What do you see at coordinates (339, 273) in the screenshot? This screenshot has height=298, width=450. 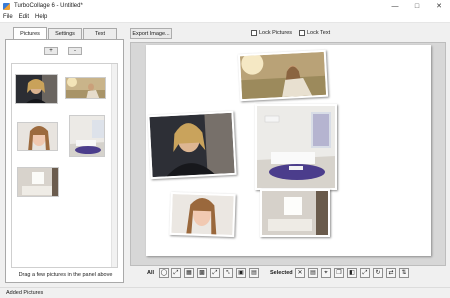 I see `duplicate-icon: ❐` at bounding box center [339, 273].